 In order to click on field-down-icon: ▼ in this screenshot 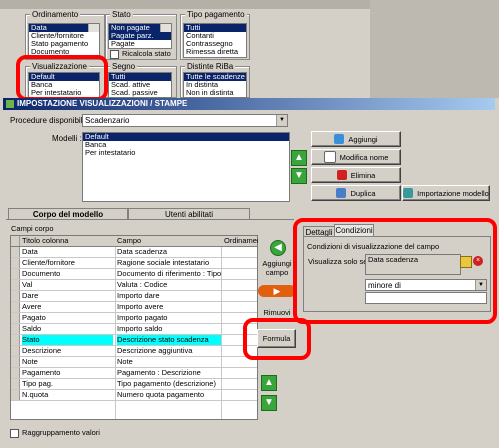, I will do `click(269, 403)`.